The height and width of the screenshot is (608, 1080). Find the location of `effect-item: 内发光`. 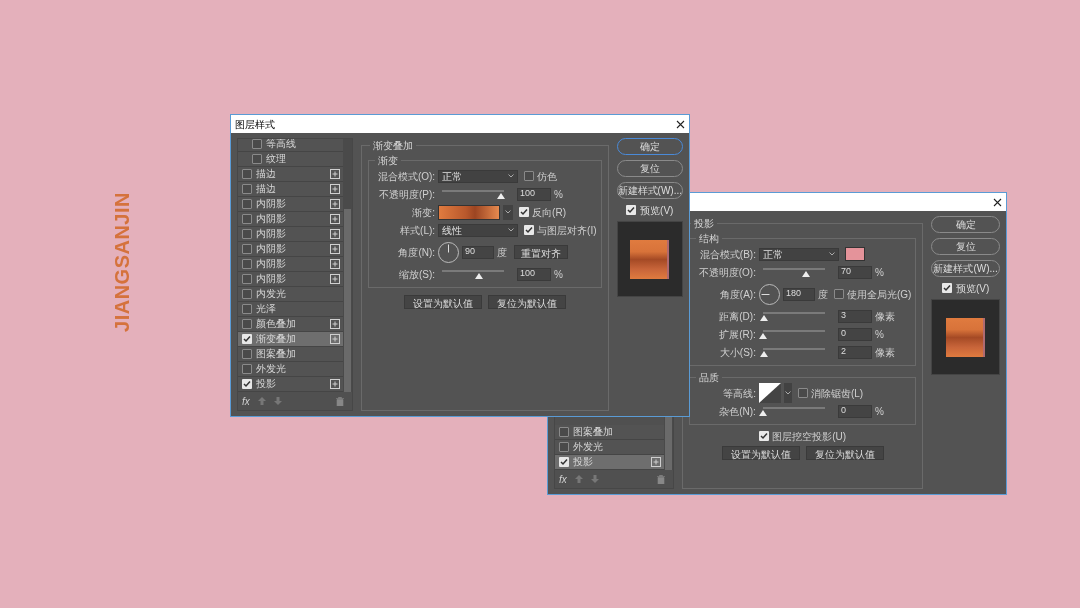

effect-item: 内发光 is located at coordinates (291, 294).